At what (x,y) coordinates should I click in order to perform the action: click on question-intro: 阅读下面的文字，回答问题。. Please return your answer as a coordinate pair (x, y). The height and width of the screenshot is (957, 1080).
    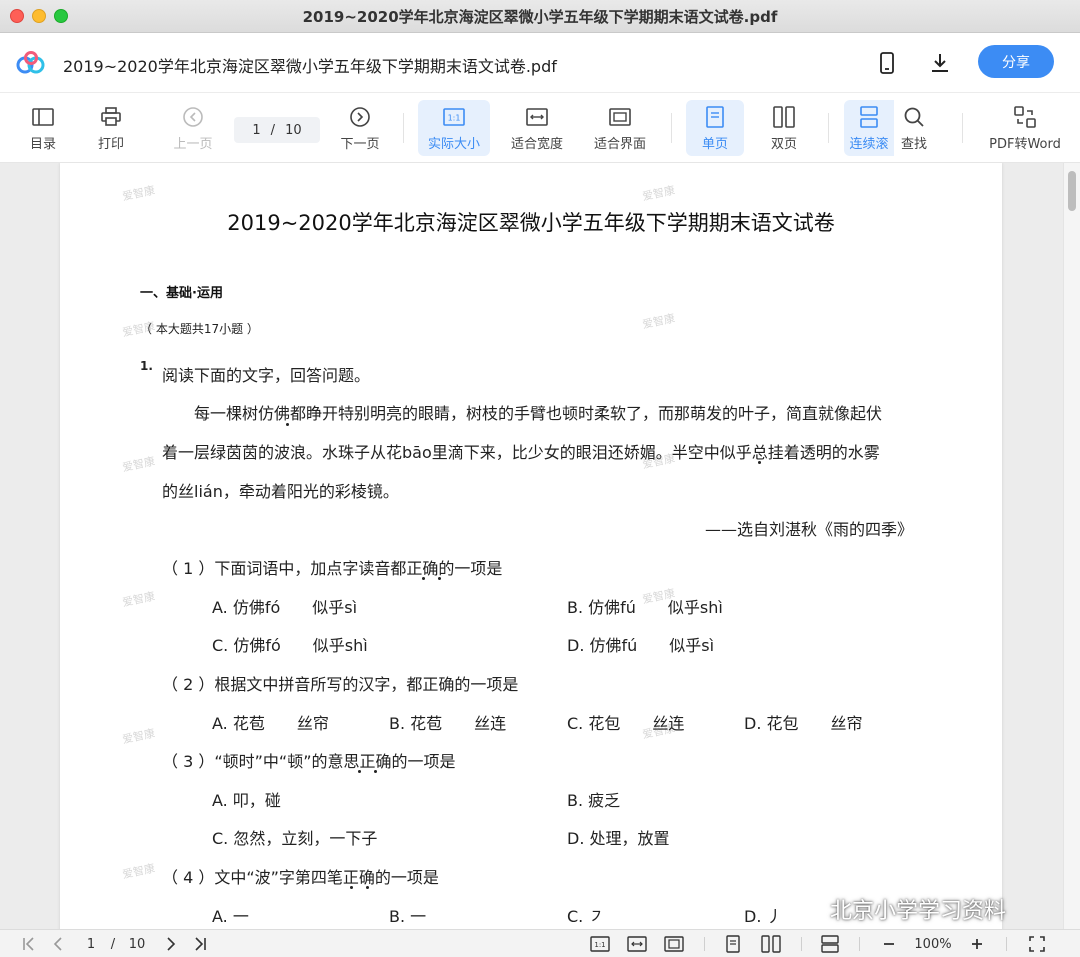
    Looking at the image, I should click on (266, 375).